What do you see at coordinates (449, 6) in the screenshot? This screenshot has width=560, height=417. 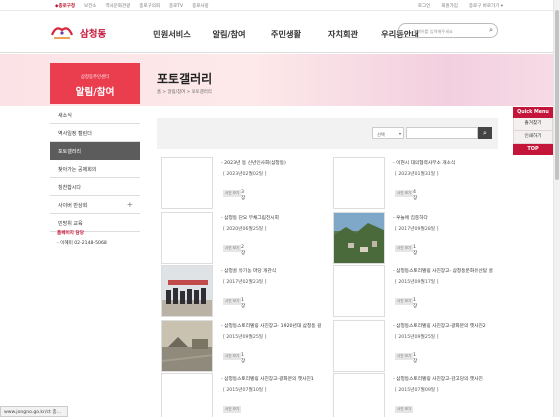 I see `signup-link: 회원가입` at bounding box center [449, 6].